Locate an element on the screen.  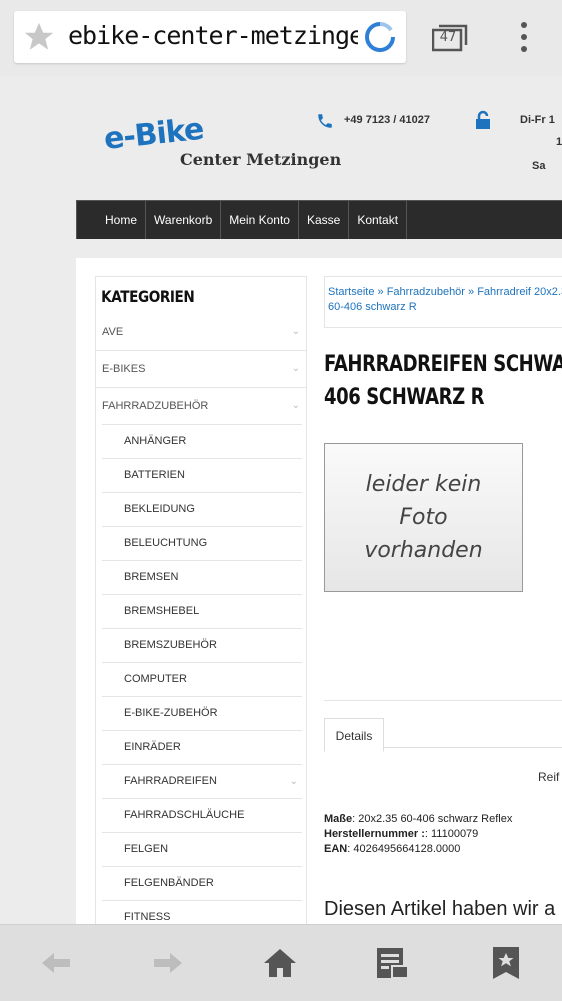
product-title-line1: FAHRRADREIFEN SCHWA is located at coordinates (443, 364).